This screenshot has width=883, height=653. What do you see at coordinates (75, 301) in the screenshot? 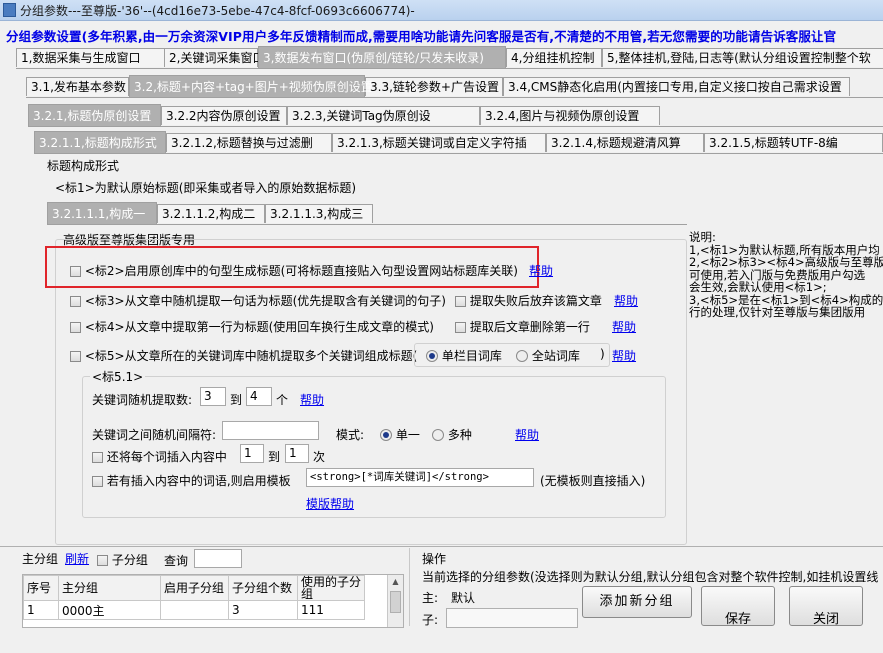
I see `title3-checkbox` at bounding box center [75, 301].